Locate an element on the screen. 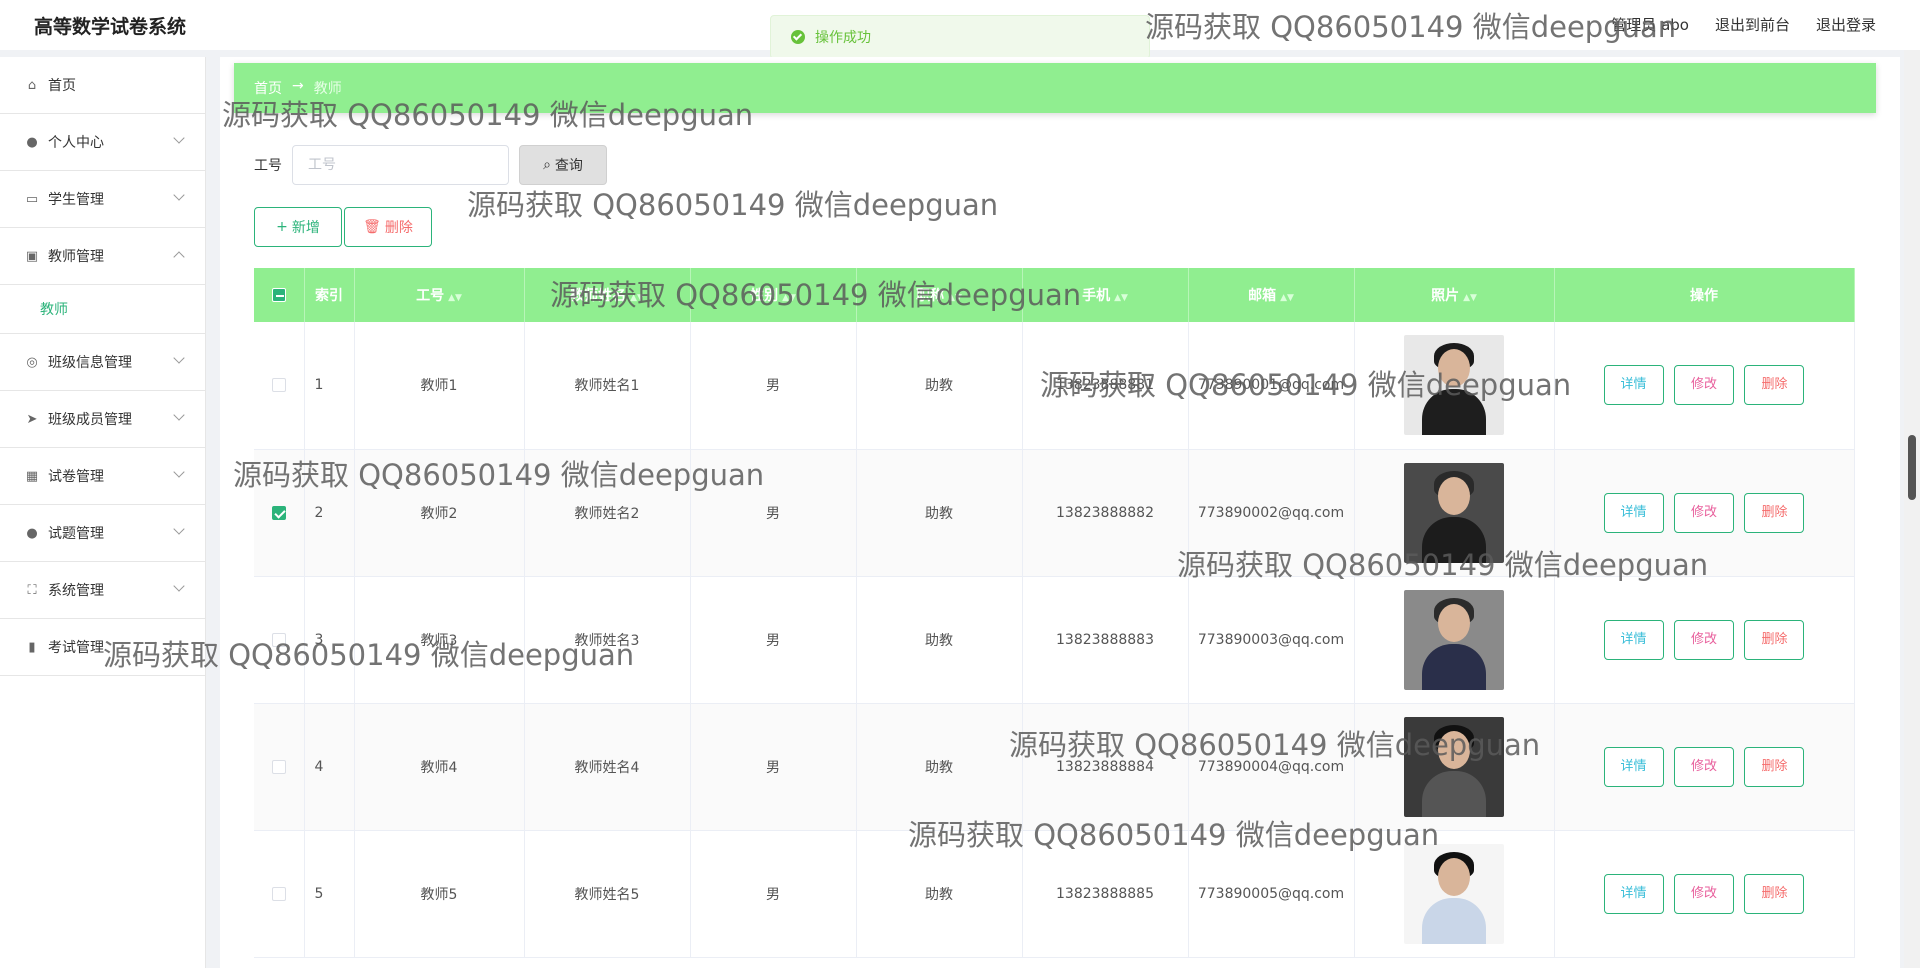  add-button-label: 新增 is located at coordinates (305, 228).